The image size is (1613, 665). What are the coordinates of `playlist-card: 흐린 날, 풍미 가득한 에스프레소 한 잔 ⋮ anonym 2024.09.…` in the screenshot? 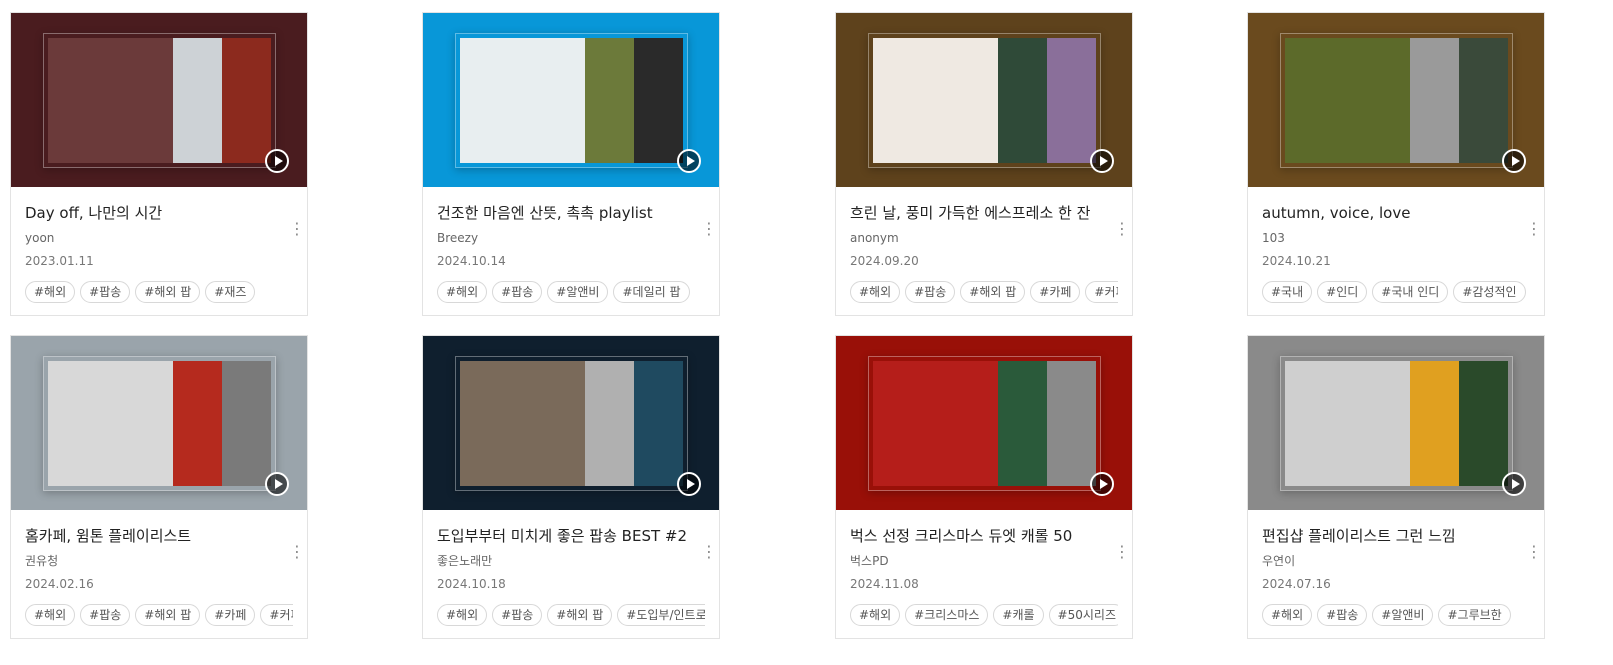 It's located at (984, 164).